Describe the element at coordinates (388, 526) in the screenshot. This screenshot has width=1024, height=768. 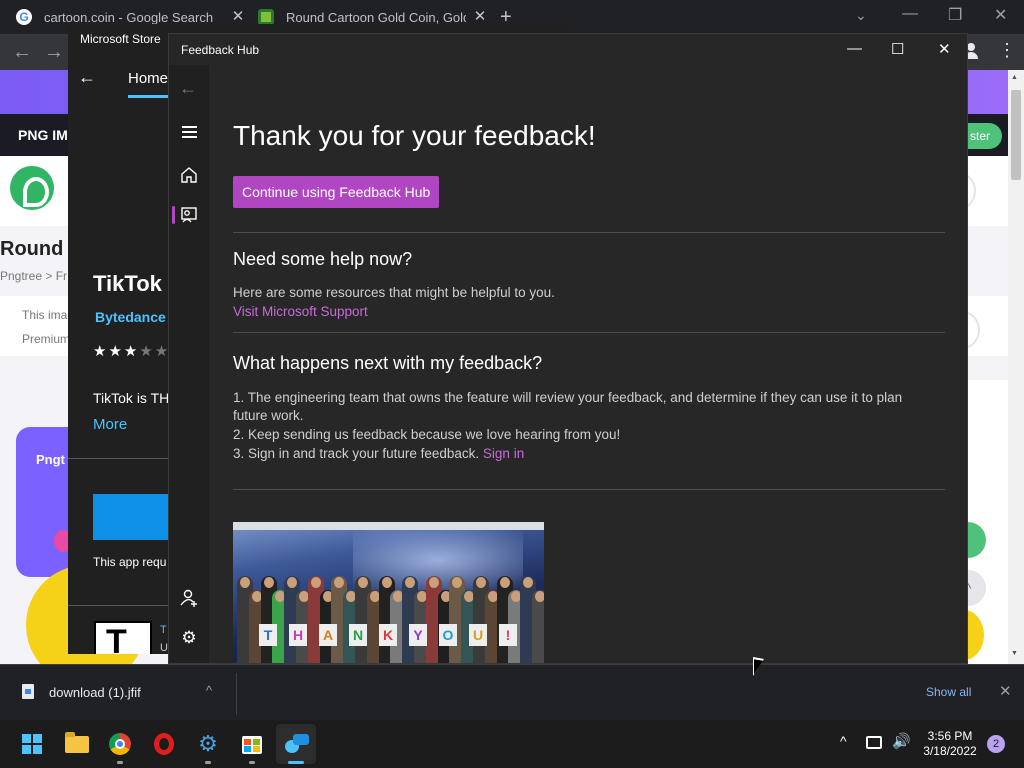
I see `photo-ceiling` at that location.